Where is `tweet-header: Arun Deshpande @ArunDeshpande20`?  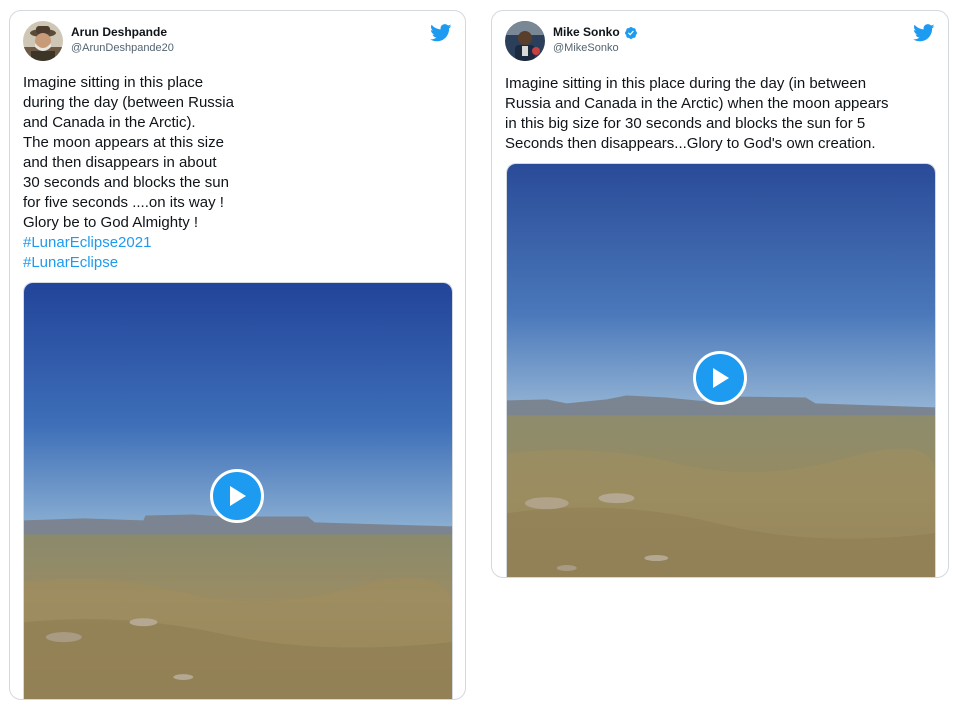 tweet-header: Arun Deshpande @ArunDeshpande20 is located at coordinates (237, 42).